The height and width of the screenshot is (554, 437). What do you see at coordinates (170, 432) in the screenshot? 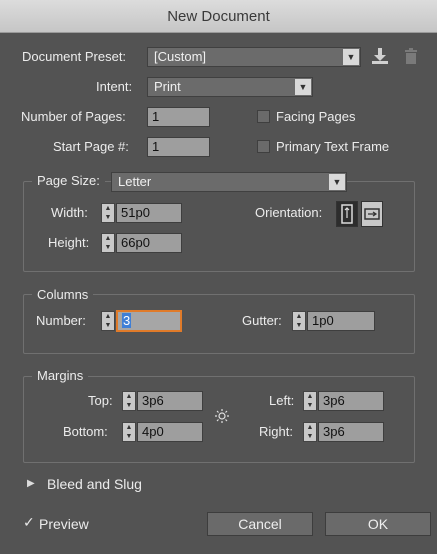
I see `bottom-input: 4p0` at bounding box center [170, 432].